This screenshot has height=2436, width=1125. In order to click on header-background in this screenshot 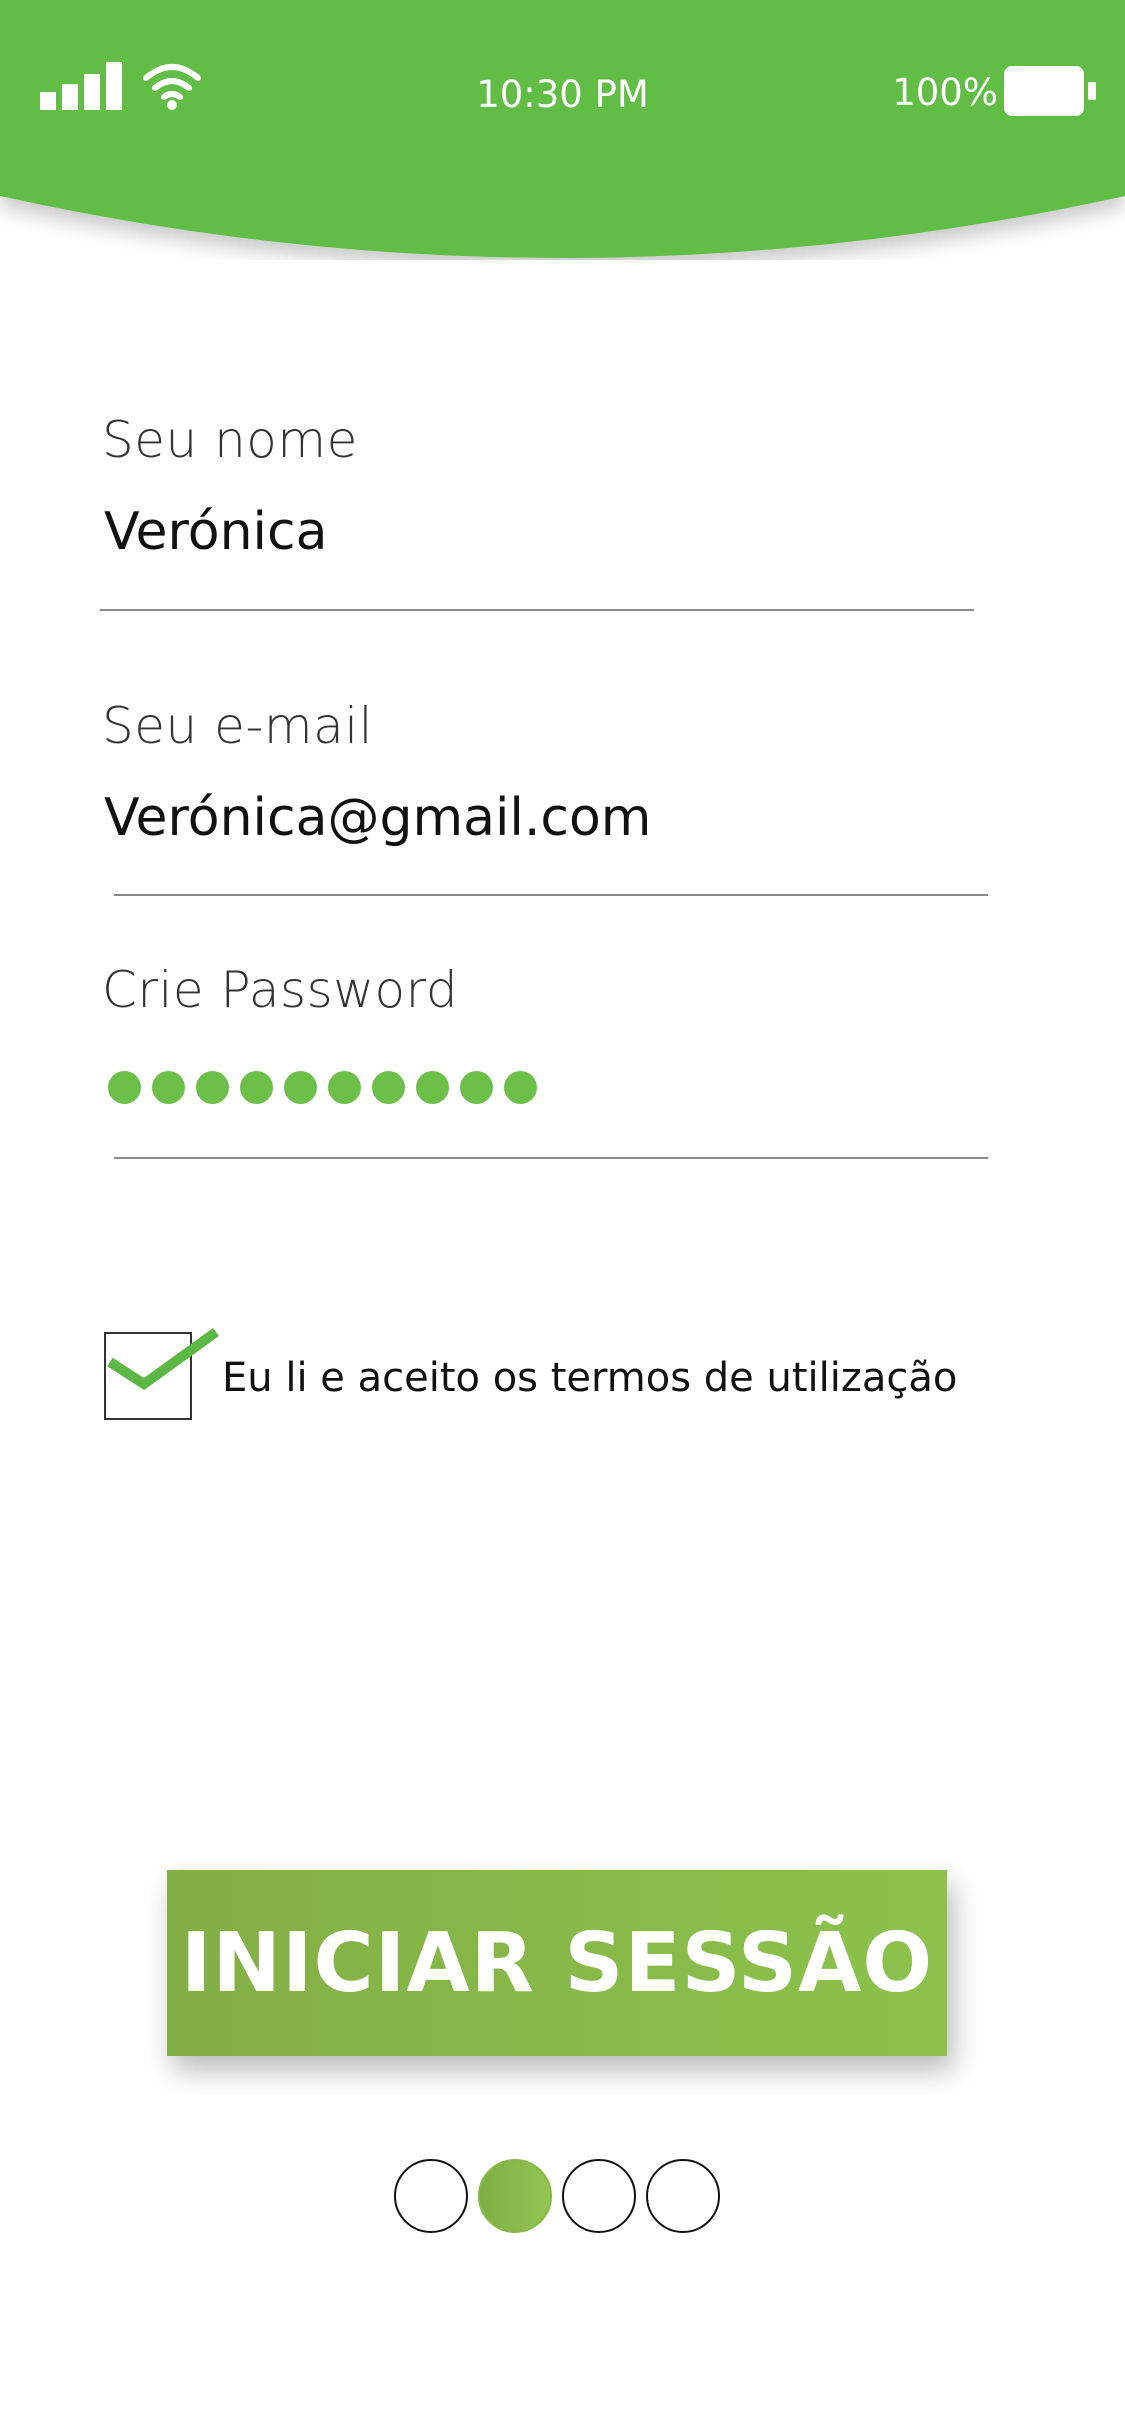, I will do `click(562, 129)`.